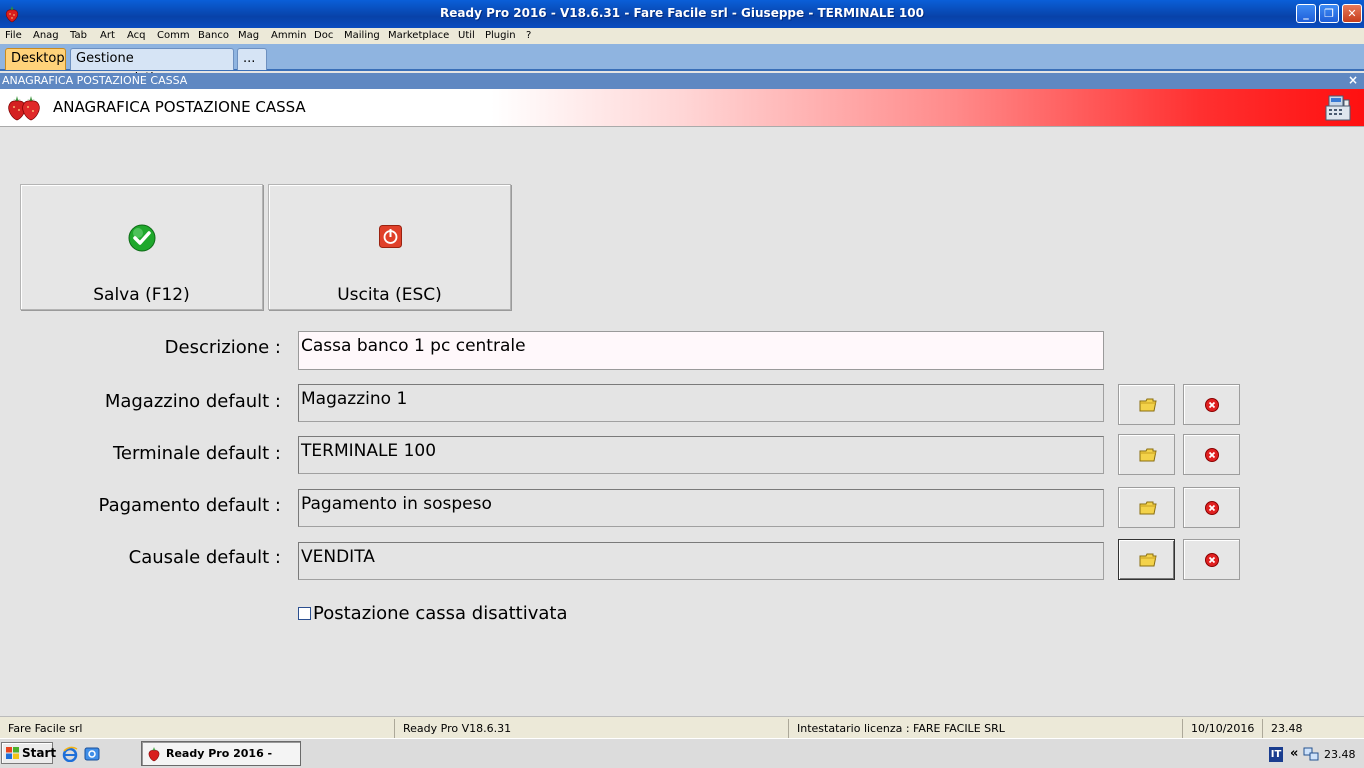 This screenshot has width=1364, height=768. I want to click on strawberry-icon, so click(154, 754).